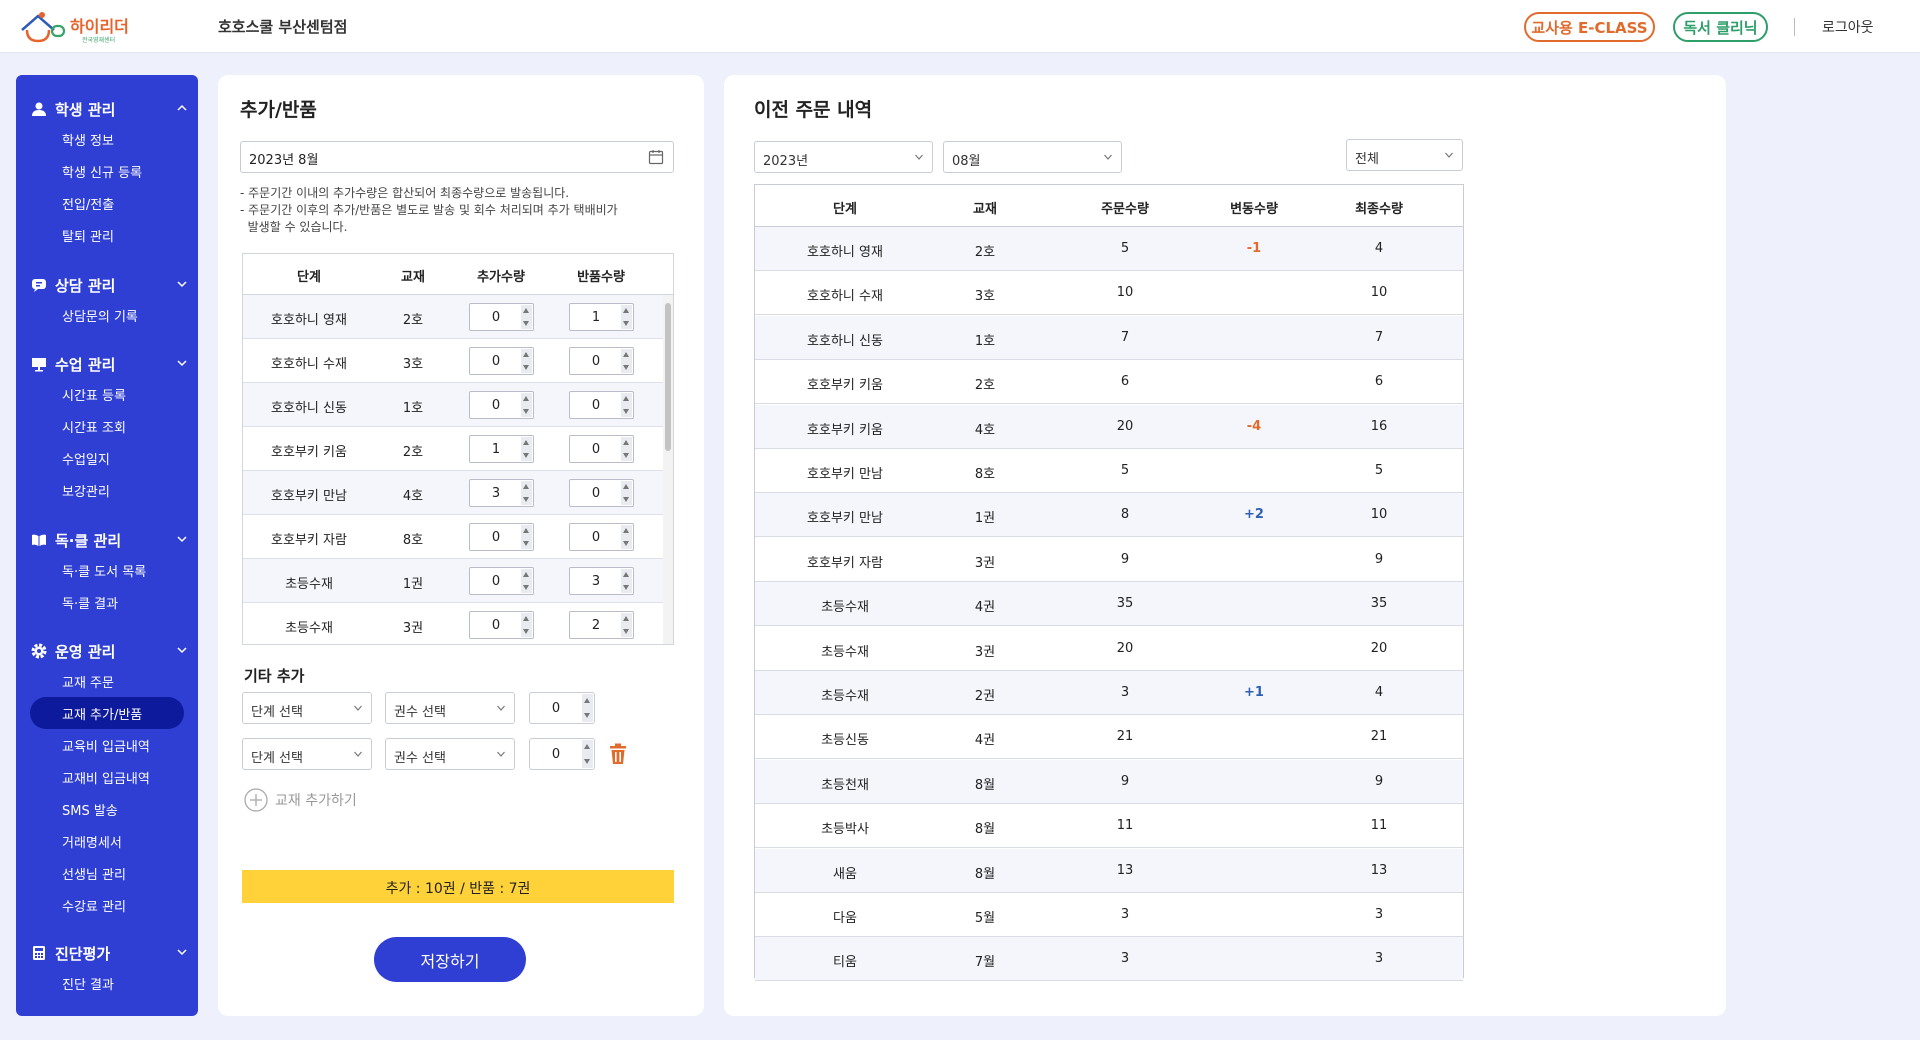 The height and width of the screenshot is (1040, 1920). What do you see at coordinates (501, 449) in the screenshot?
I see `add-qty-stepper: 1` at bounding box center [501, 449].